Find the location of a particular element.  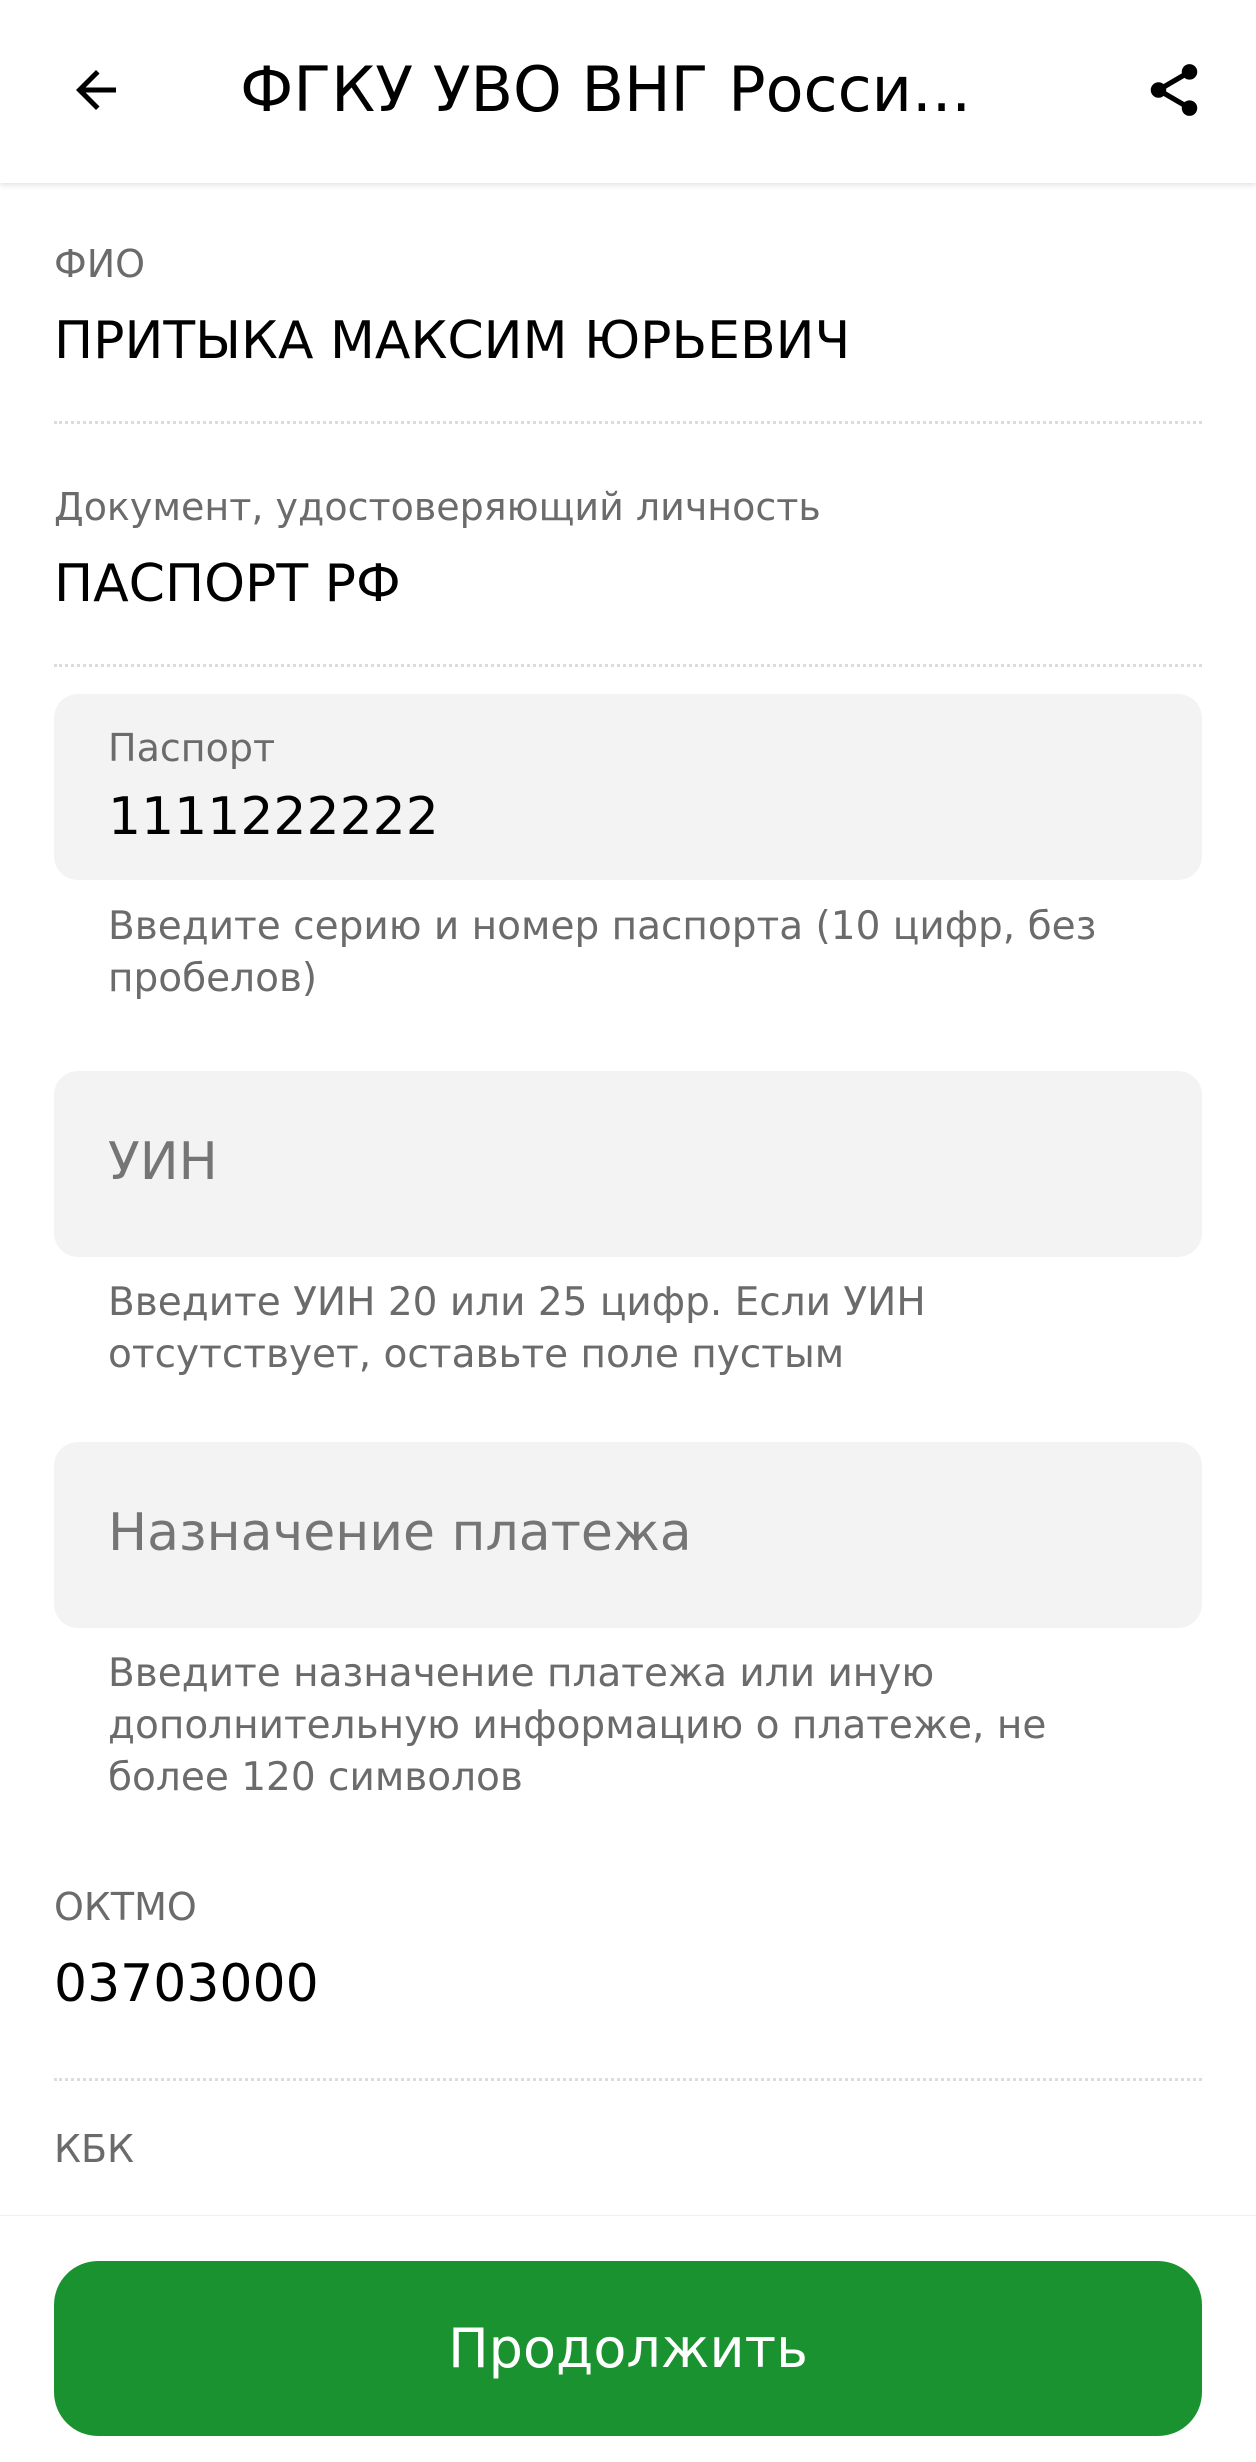

fio-label: ФИО is located at coordinates (100, 264).